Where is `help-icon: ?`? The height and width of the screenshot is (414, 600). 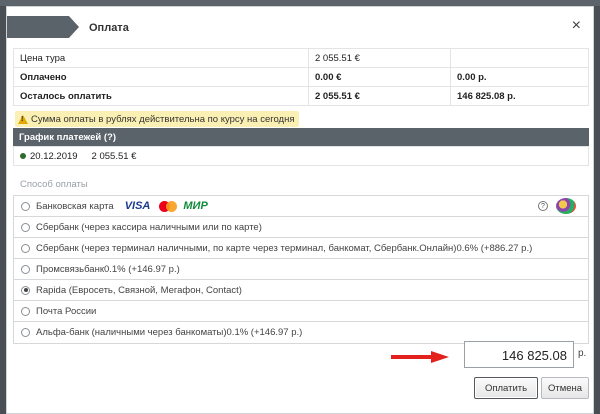
help-icon: ? is located at coordinates (543, 206).